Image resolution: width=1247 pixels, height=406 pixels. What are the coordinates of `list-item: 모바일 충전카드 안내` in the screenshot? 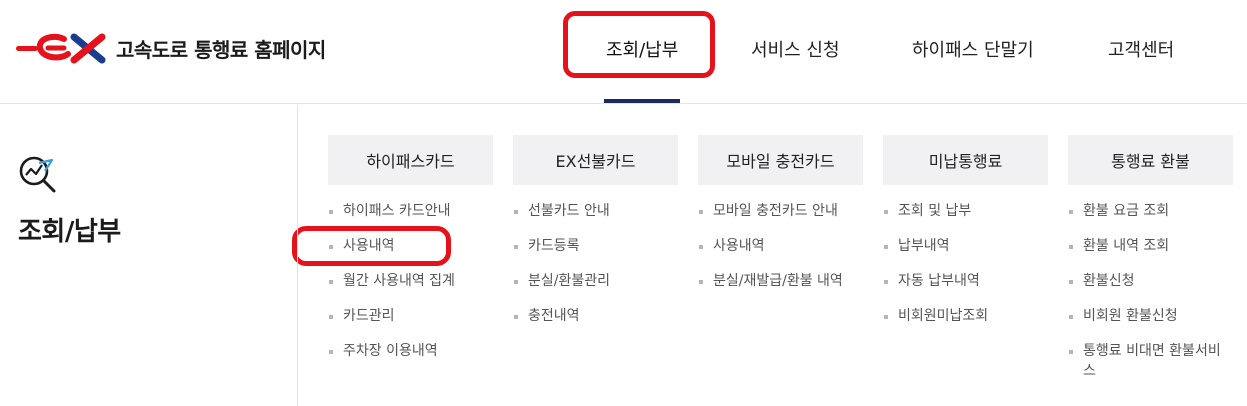 It's located at (780, 211).